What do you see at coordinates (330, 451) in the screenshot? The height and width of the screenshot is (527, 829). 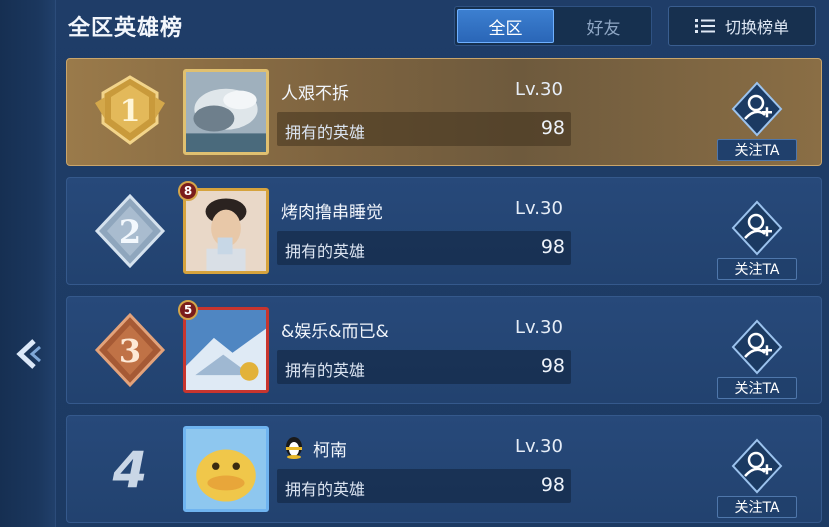 I see `player-name: 柯南` at bounding box center [330, 451].